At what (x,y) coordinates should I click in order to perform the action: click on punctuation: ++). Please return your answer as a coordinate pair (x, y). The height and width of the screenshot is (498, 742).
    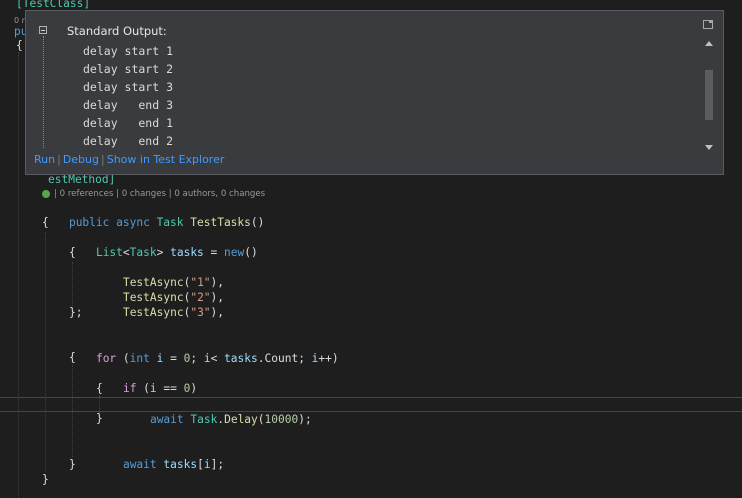
    Looking at the image, I should click on (328, 358).